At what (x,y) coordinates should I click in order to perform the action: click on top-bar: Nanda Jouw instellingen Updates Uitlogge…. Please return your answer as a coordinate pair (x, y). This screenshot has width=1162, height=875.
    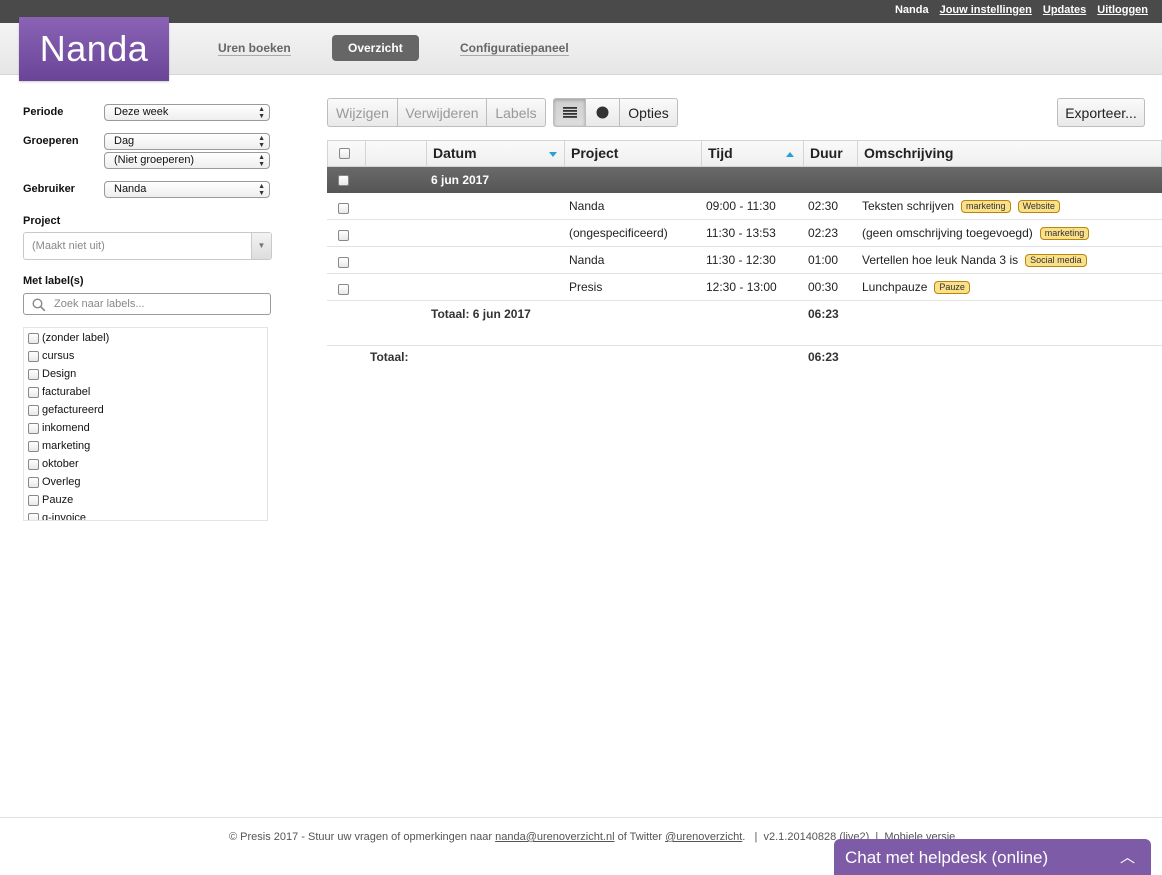
    Looking at the image, I should click on (581, 11).